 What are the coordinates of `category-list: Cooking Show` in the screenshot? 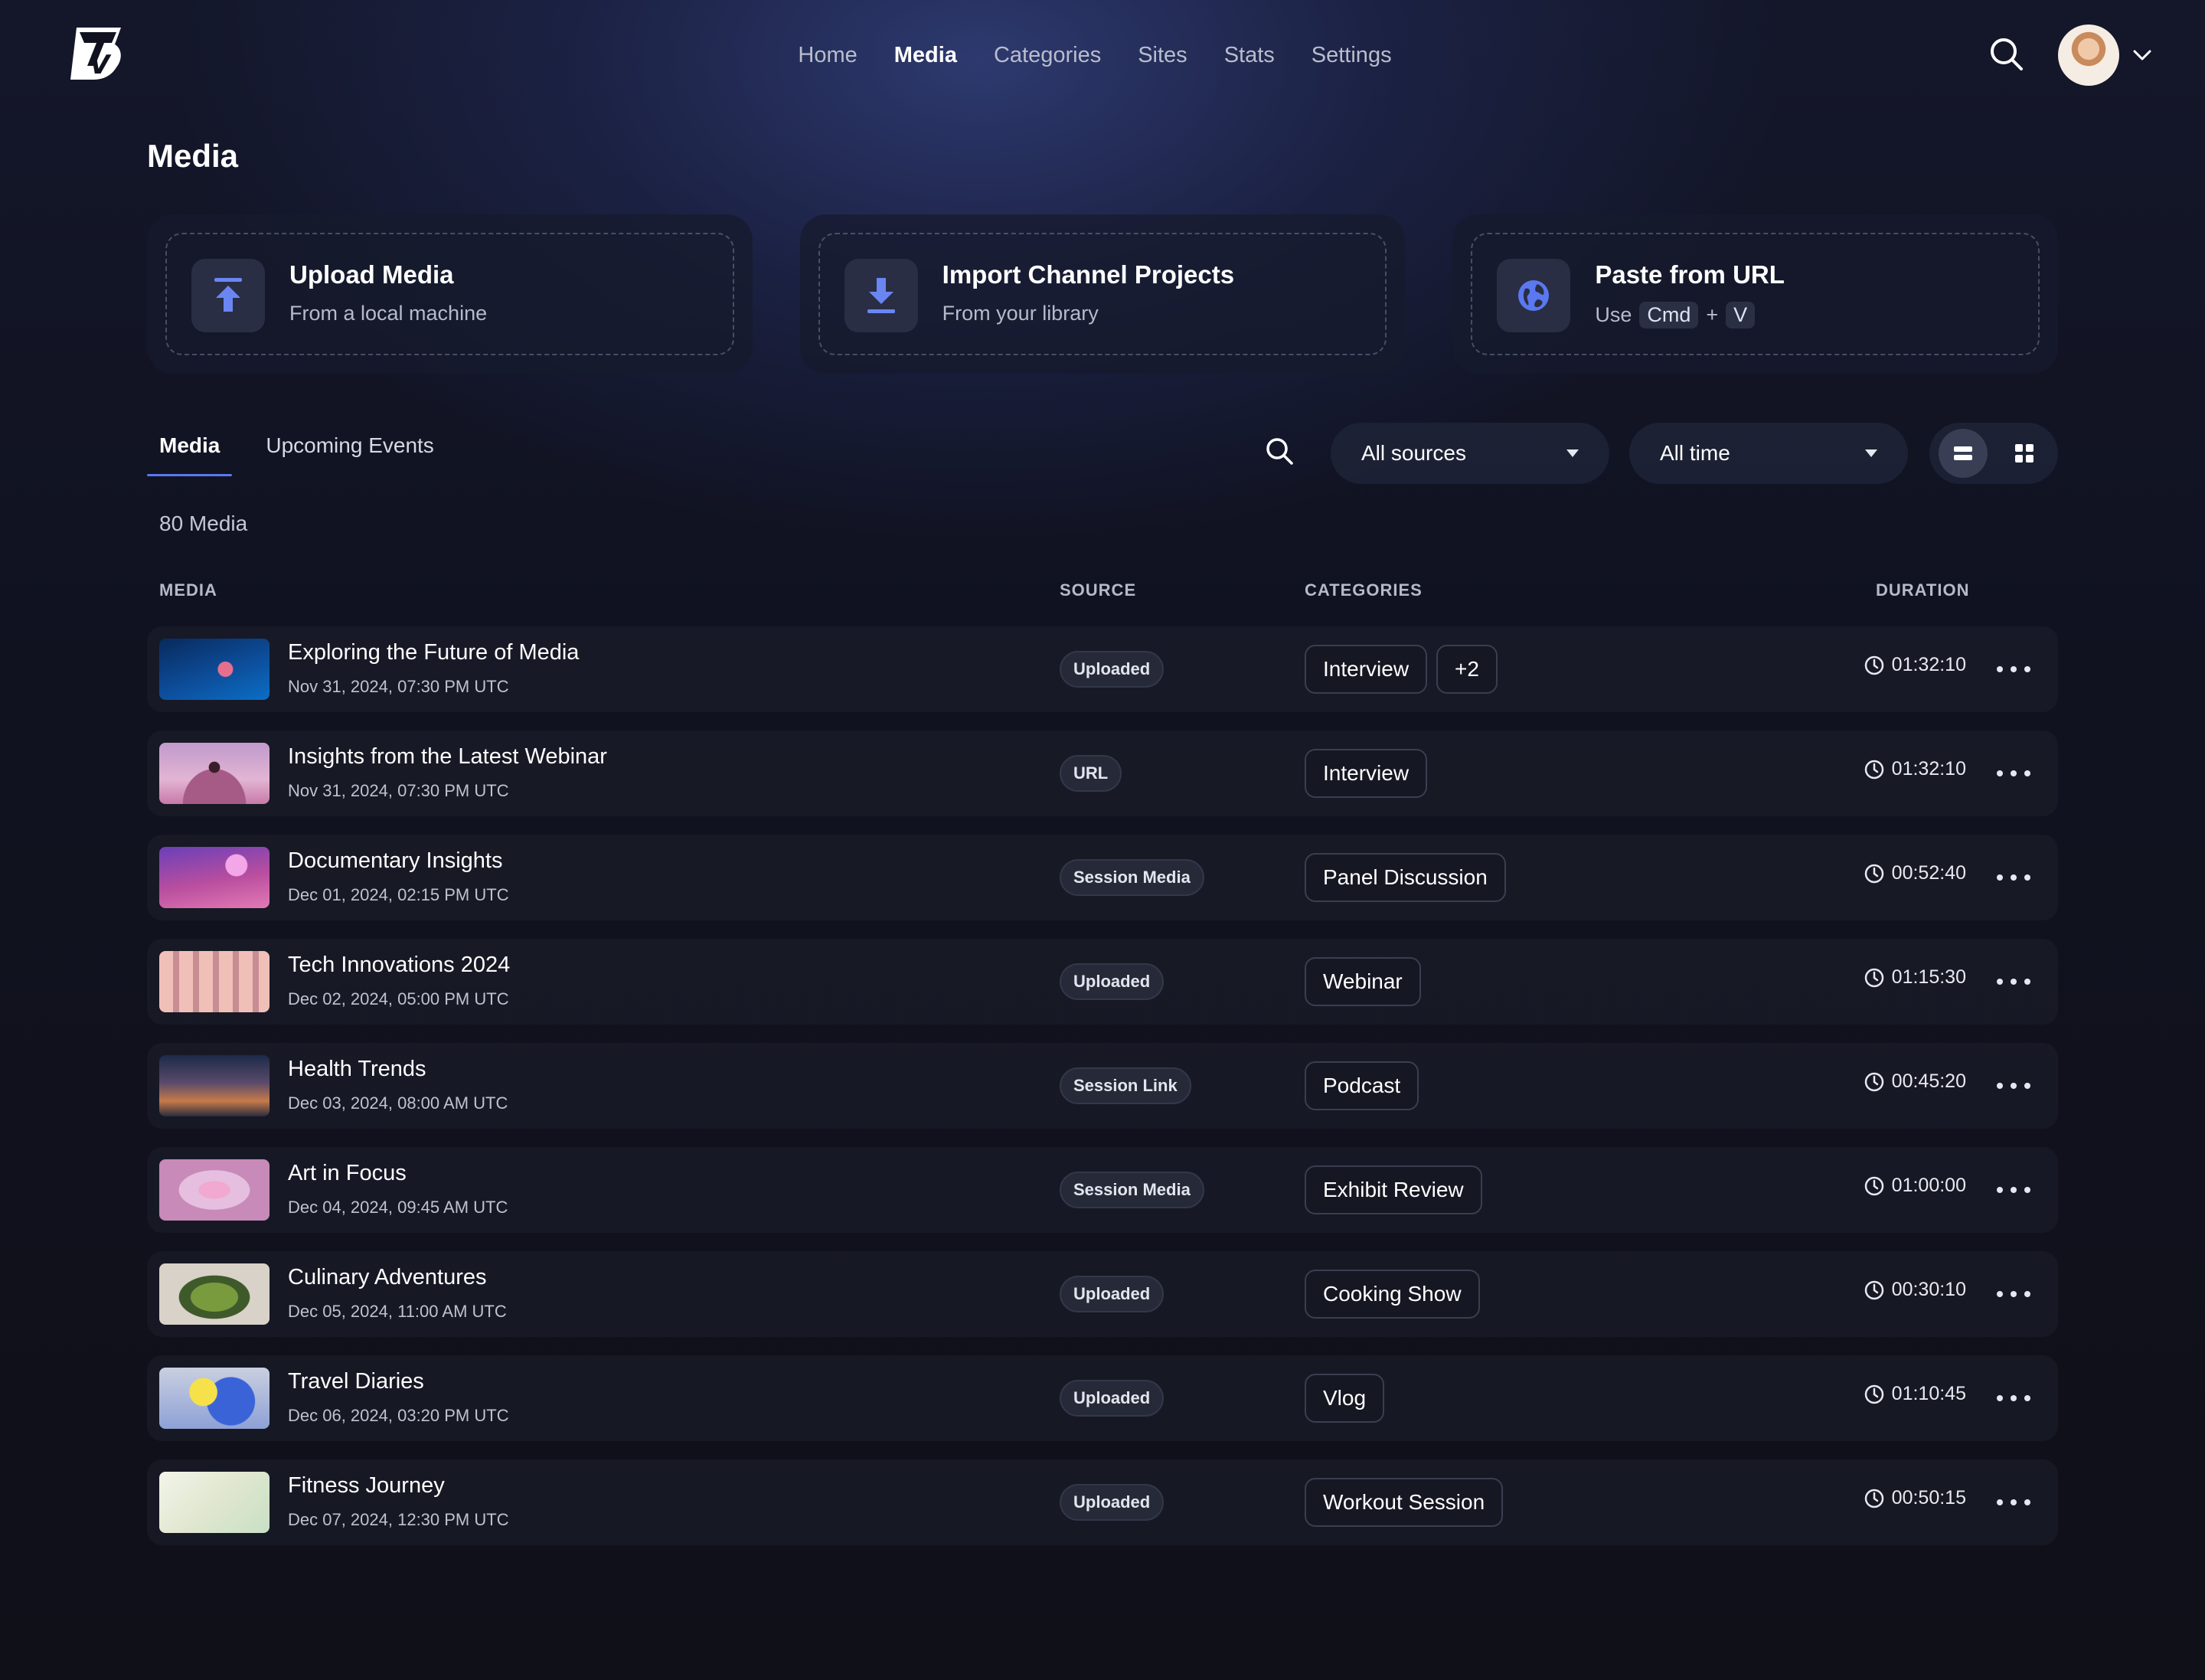 It's located at (1392, 1294).